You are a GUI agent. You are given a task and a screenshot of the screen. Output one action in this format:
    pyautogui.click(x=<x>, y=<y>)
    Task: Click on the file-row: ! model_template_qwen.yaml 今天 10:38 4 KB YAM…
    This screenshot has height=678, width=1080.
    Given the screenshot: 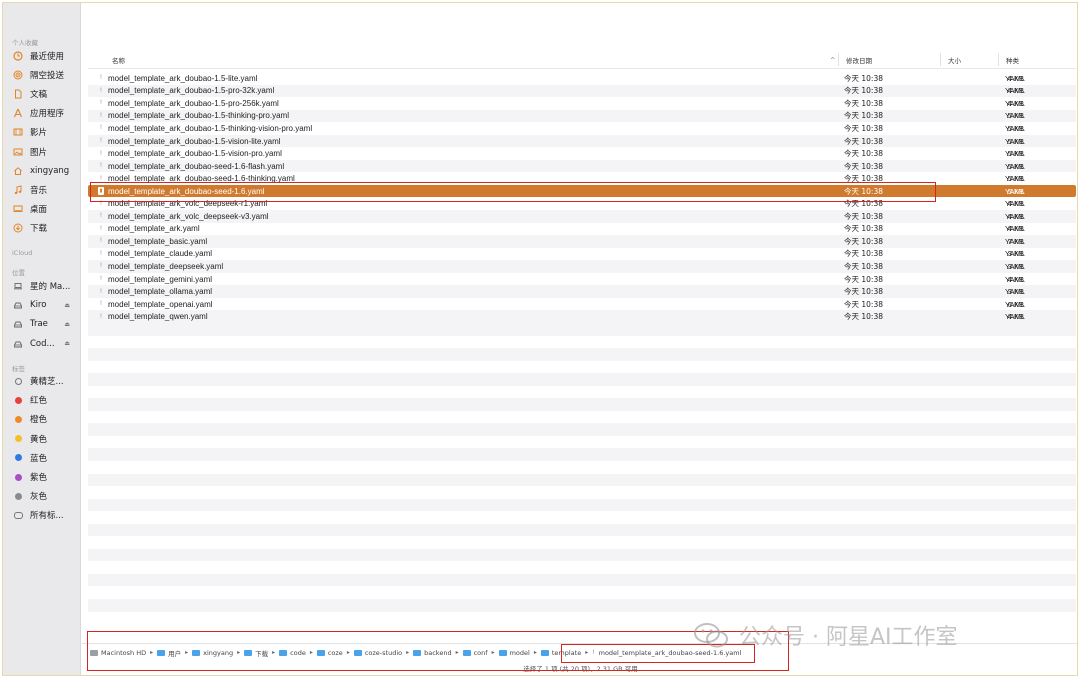 What is the action you would take?
    pyautogui.click(x=582, y=316)
    